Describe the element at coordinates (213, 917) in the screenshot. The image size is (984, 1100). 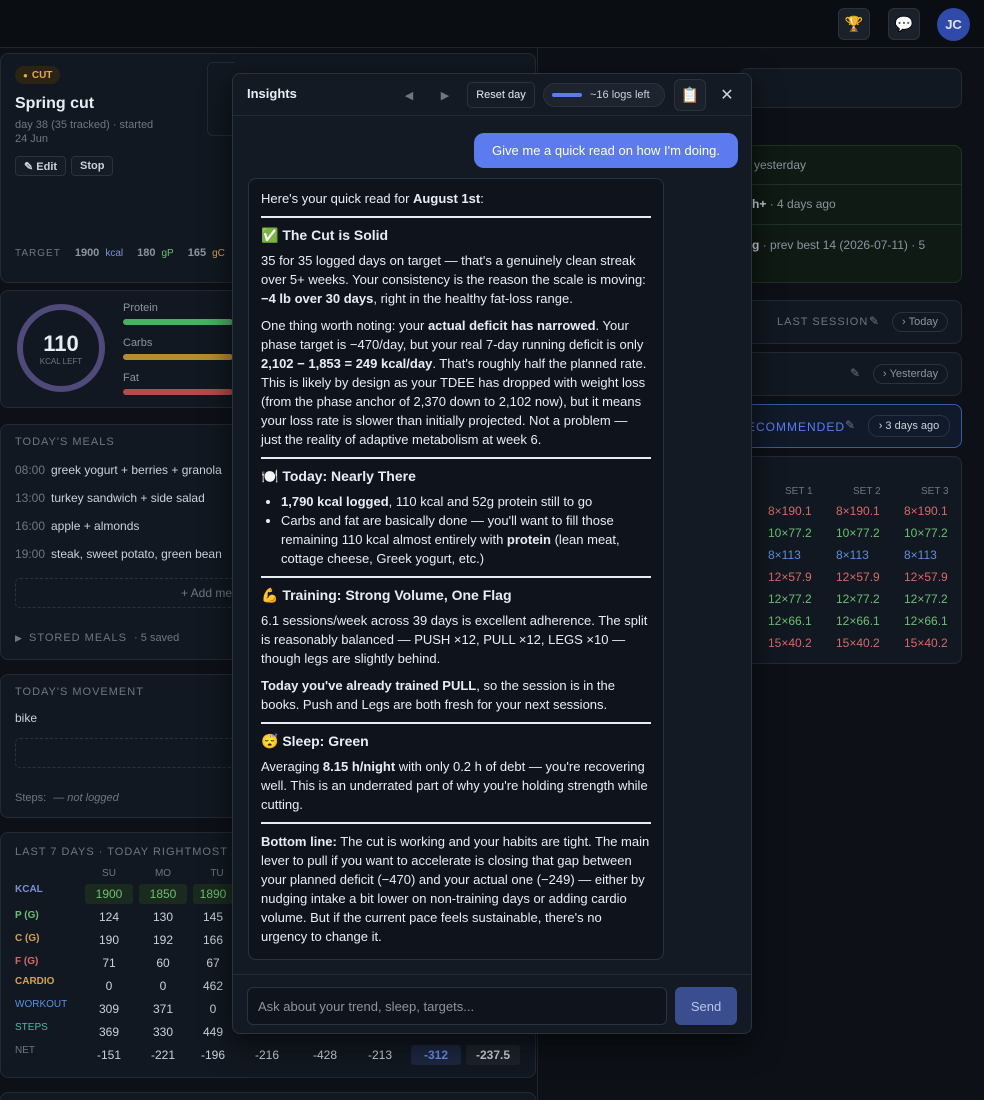
I see `cell: 145` at that location.